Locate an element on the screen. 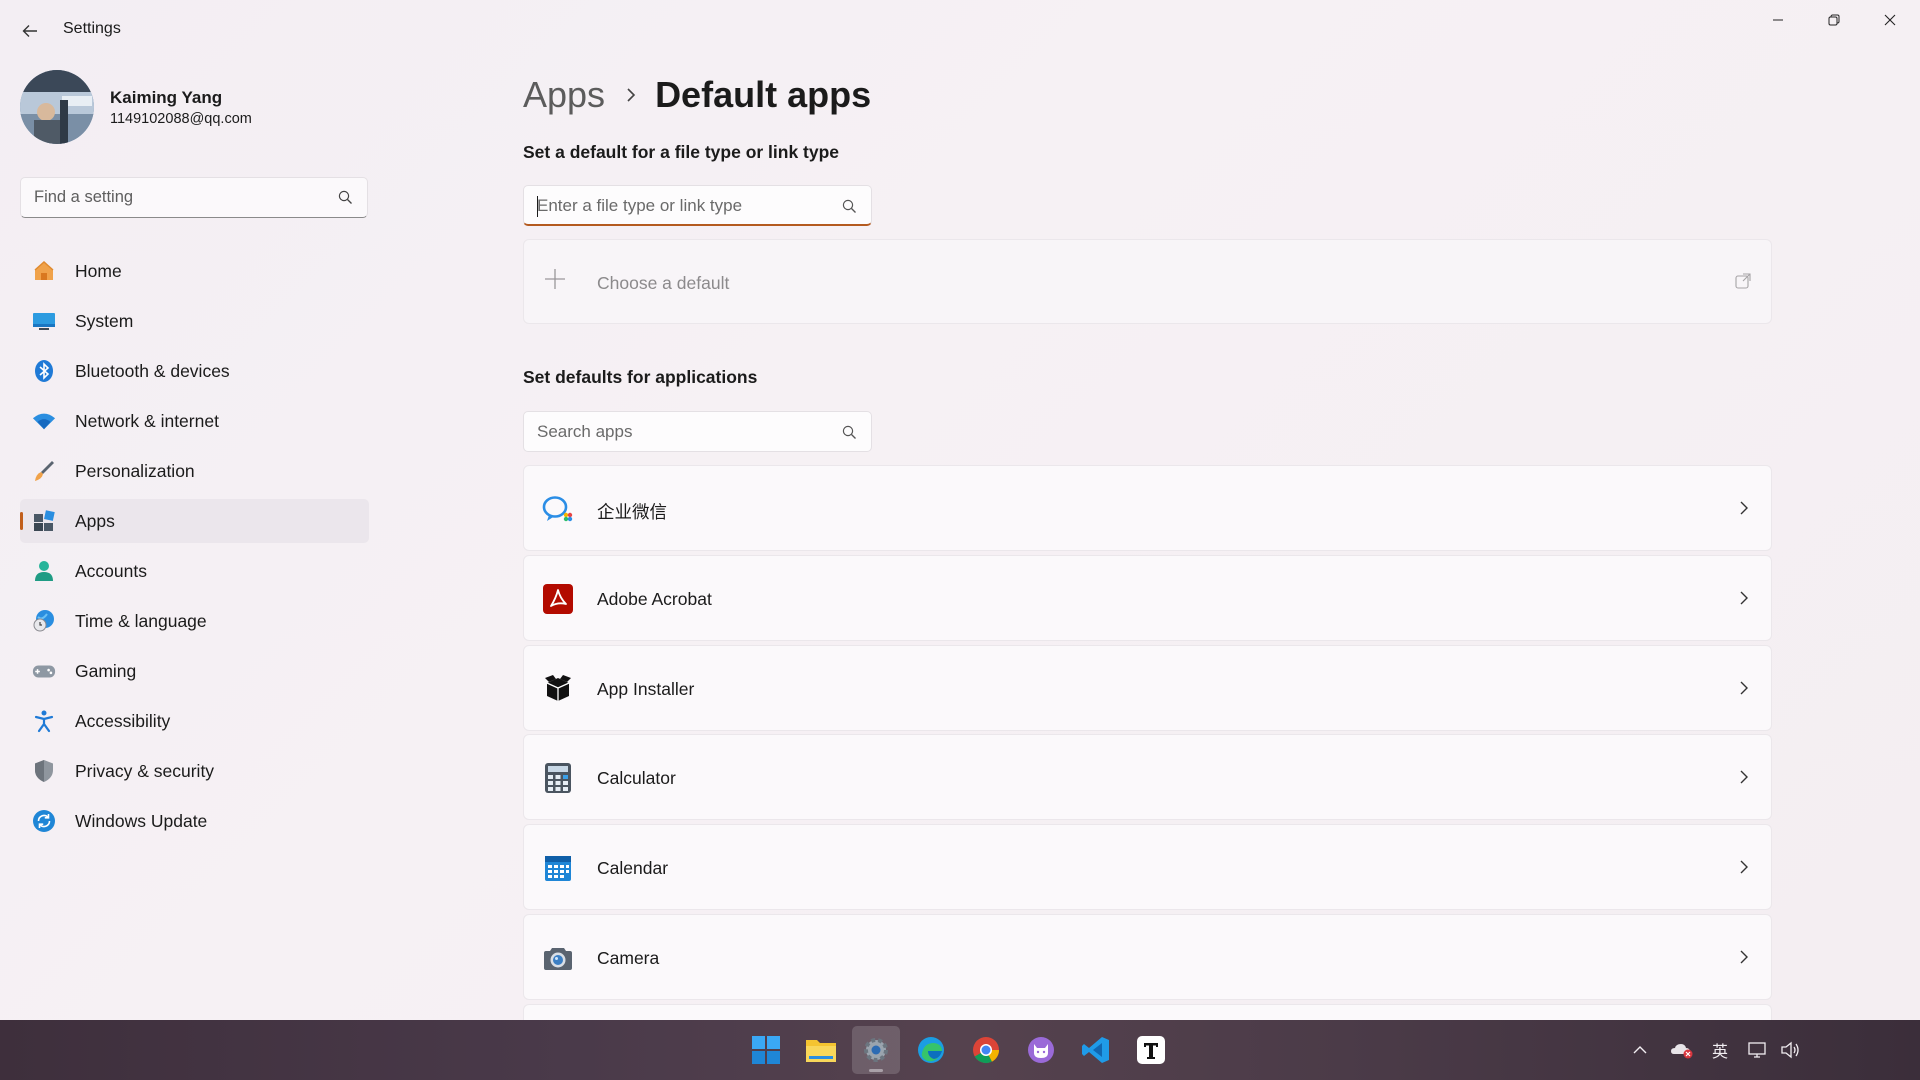 The image size is (1920, 1080). windows-start-button is located at coordinates (766, 1050).